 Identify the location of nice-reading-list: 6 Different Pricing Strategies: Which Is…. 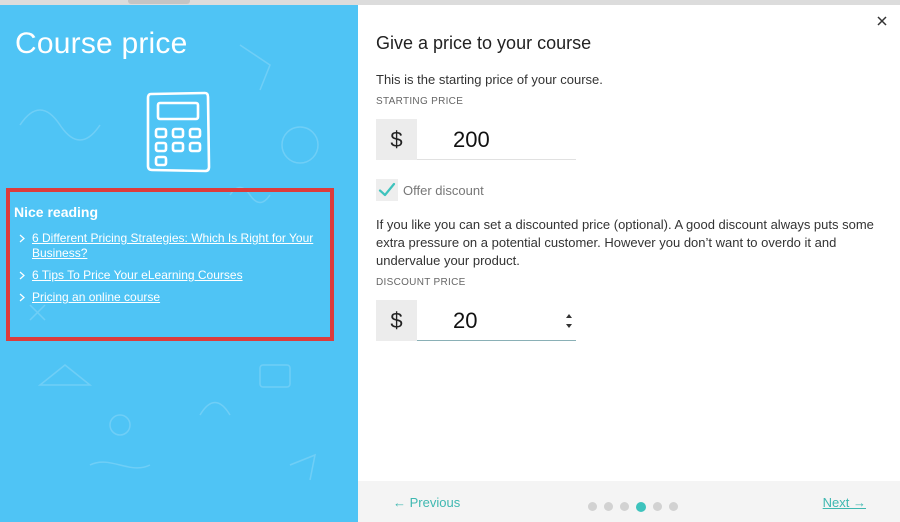
(172, 271).